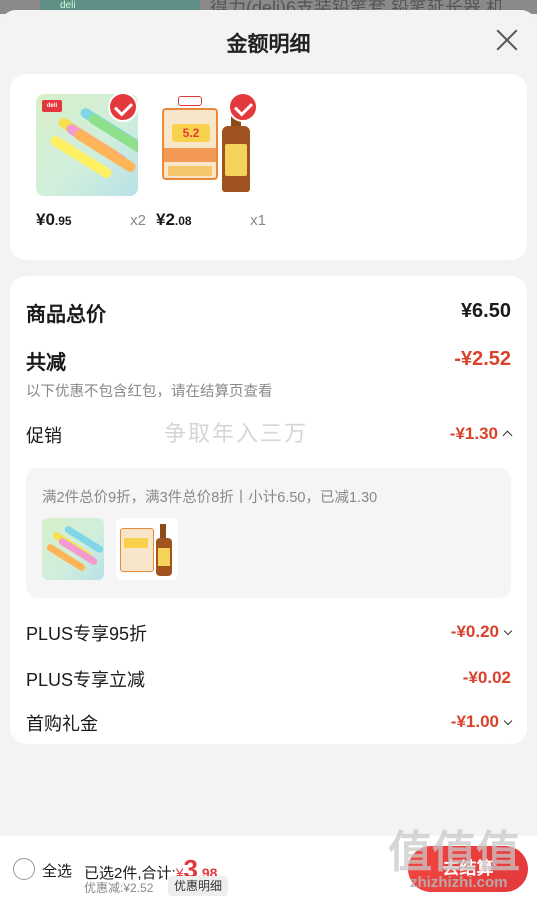 Image resolution: width=537 pixels, height=903 pixels. What do you see at coordinates (481, 434) in the screenshot?
I see `promo-amount: -¥1.30` at bounding box center [481, 434].